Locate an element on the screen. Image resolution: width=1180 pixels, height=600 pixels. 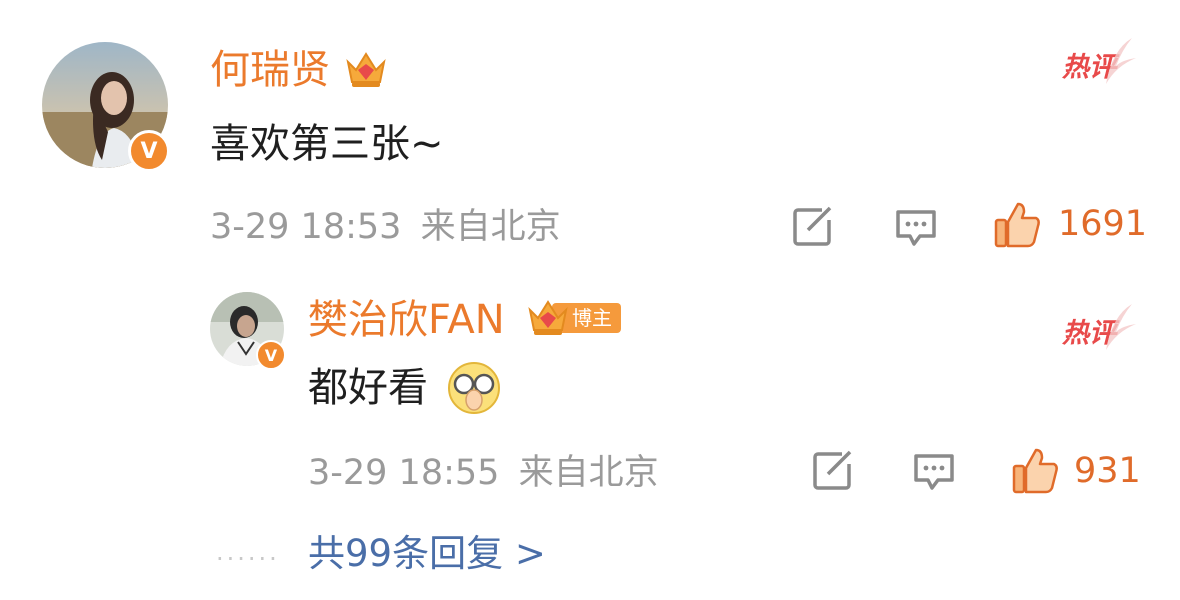
like-count: 931 is located at coordinates (1107, 471).